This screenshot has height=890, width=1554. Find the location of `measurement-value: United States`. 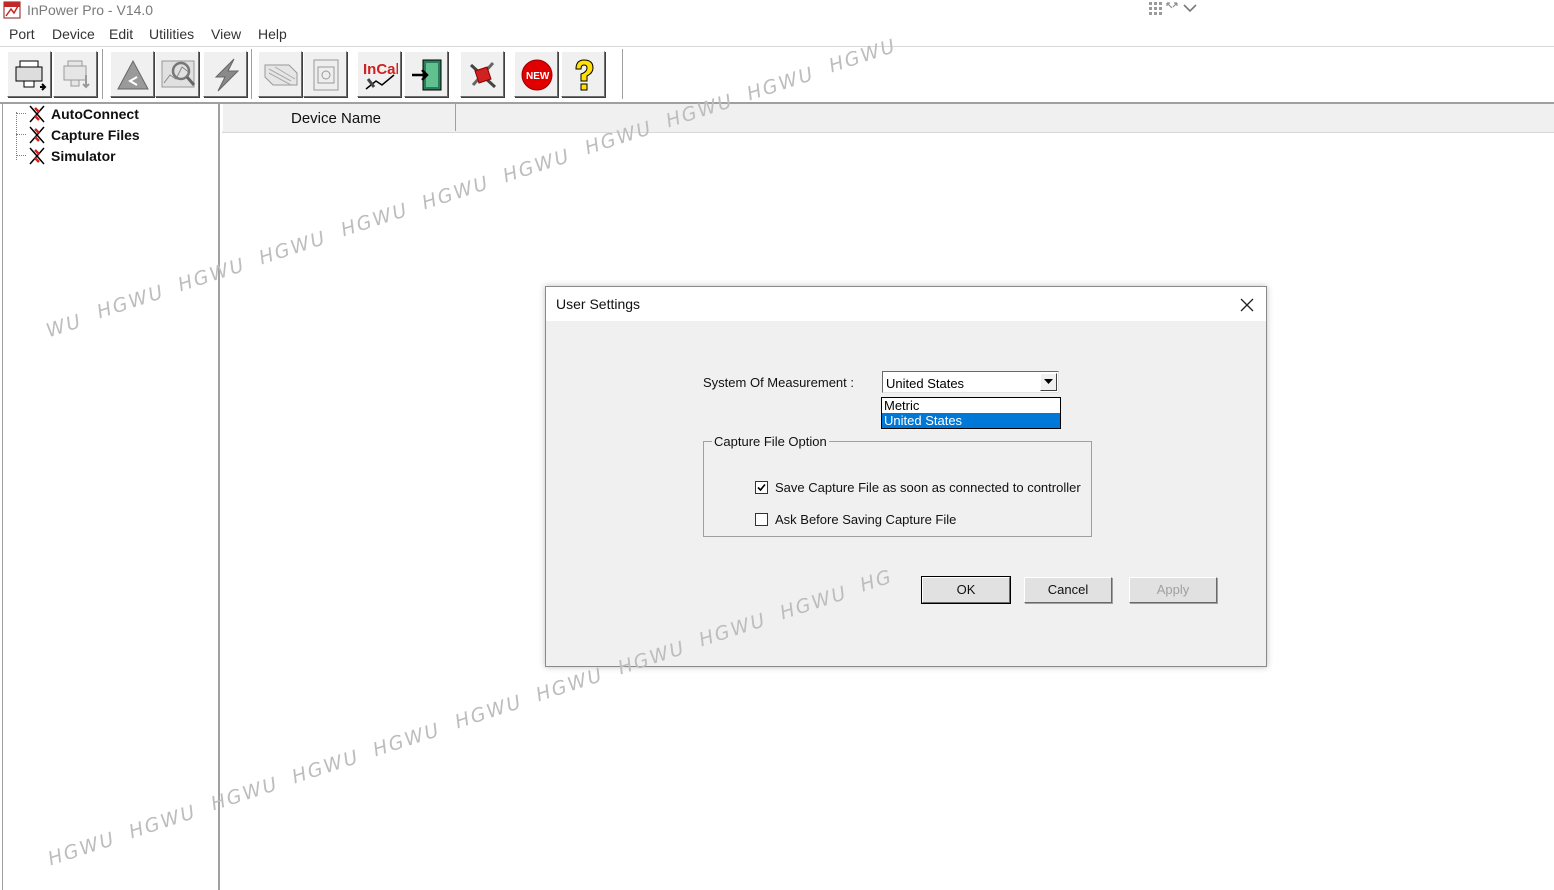

measurement-value: United States is located at coordinates (925, 383).